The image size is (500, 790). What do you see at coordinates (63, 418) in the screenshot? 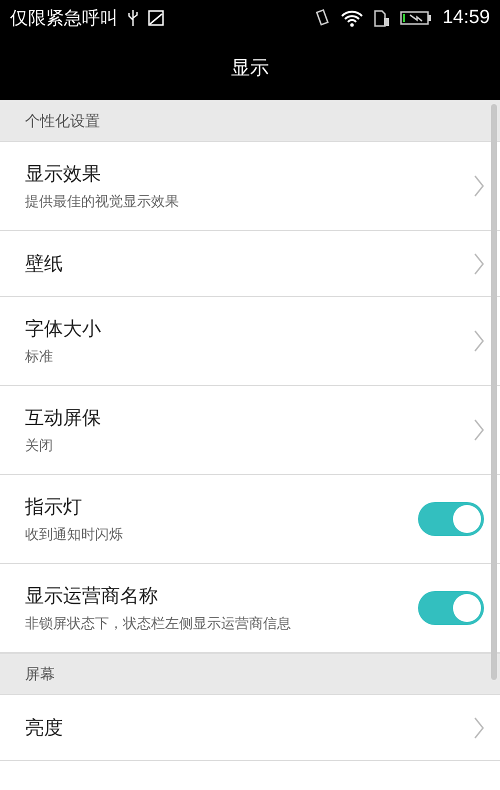
I see `setting-title: 互动屏保` at bounding box center [63, 418].